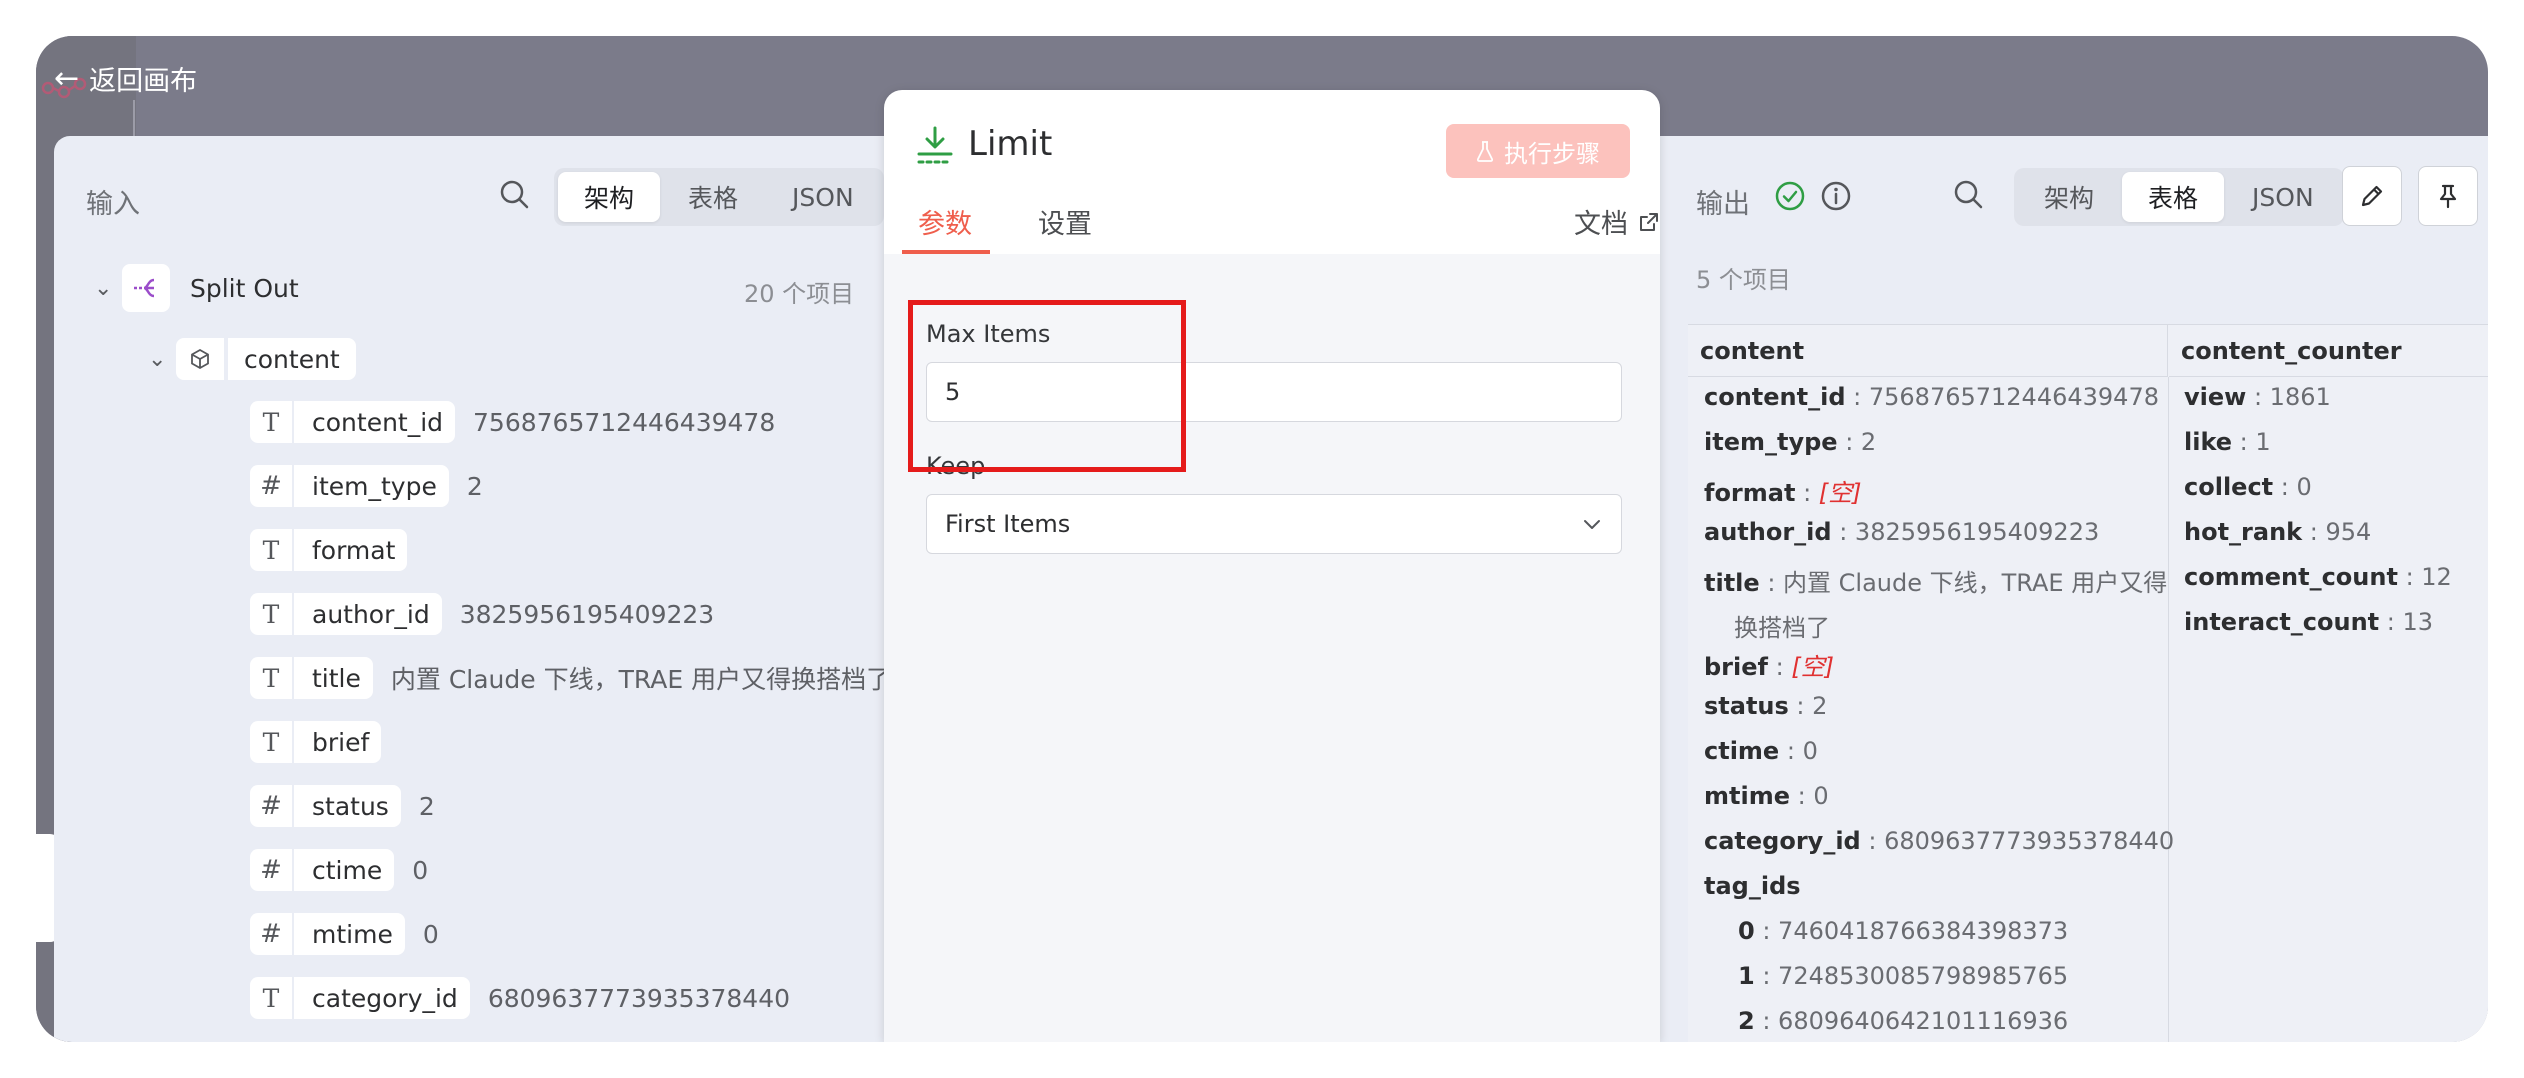 This screenshot has width=2524, height=1078. I want to click on field-name: author_id, so click(368, 614).